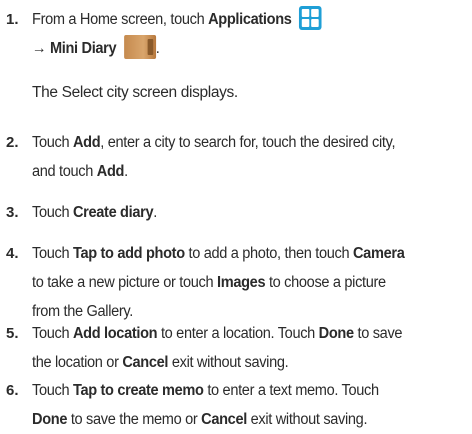 This screenshot has height=434, width=472. Describe the element at coordinates (325, 282) in the screenshot. I see `text-run: to choose a picture` at that location.